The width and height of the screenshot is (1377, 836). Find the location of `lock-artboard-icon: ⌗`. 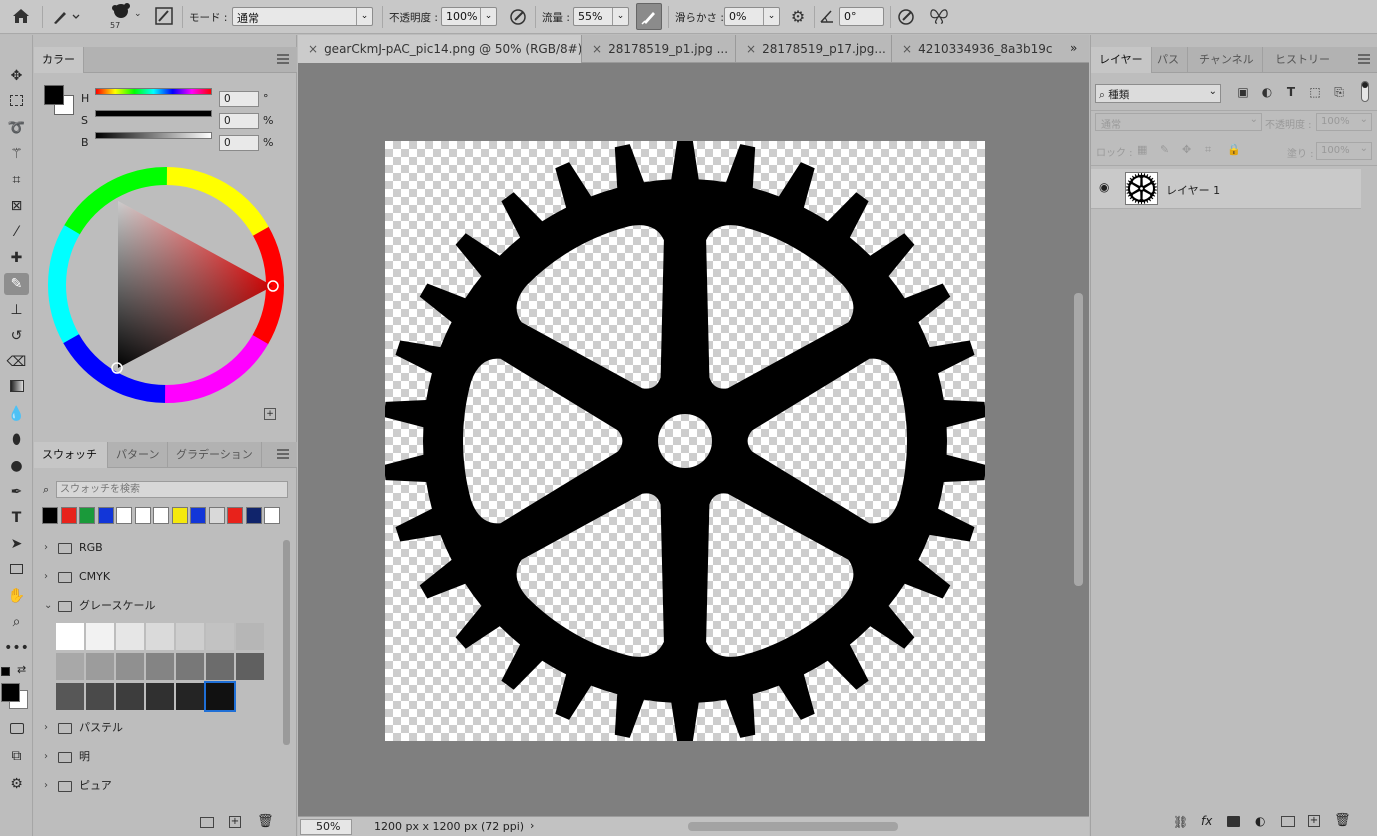

lock-artboard-icon: ⌗ is located at coordinates (1208, 150).